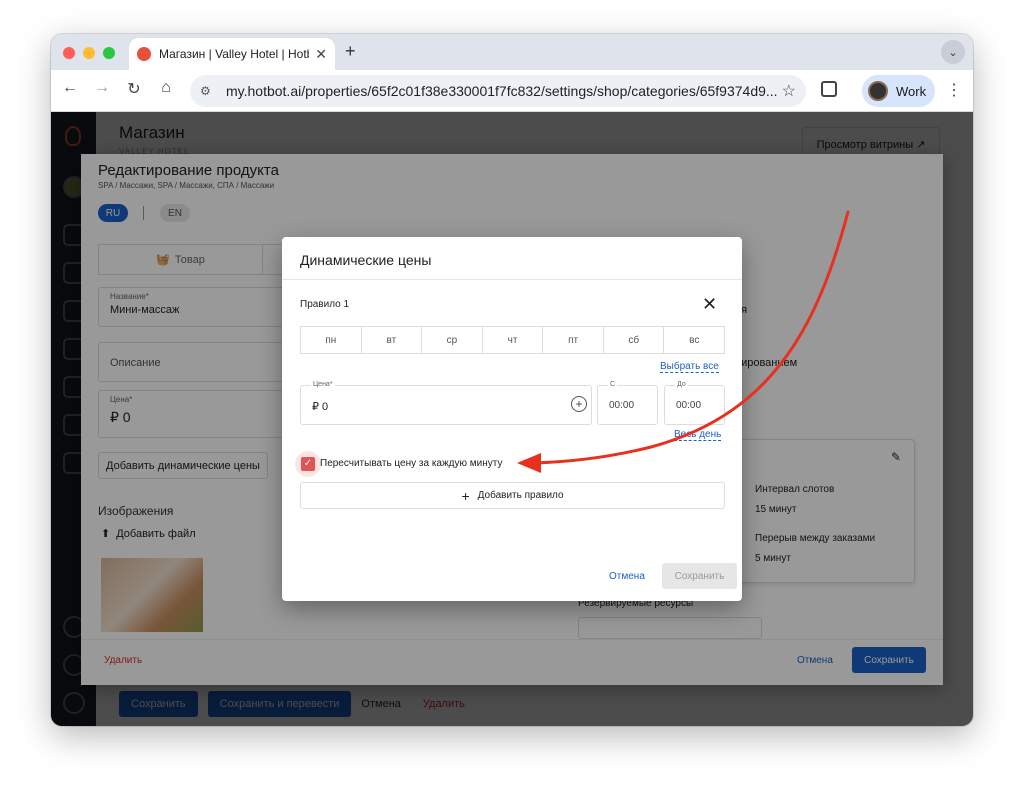  I want to click on maximize-window-button, so click(109, 53).